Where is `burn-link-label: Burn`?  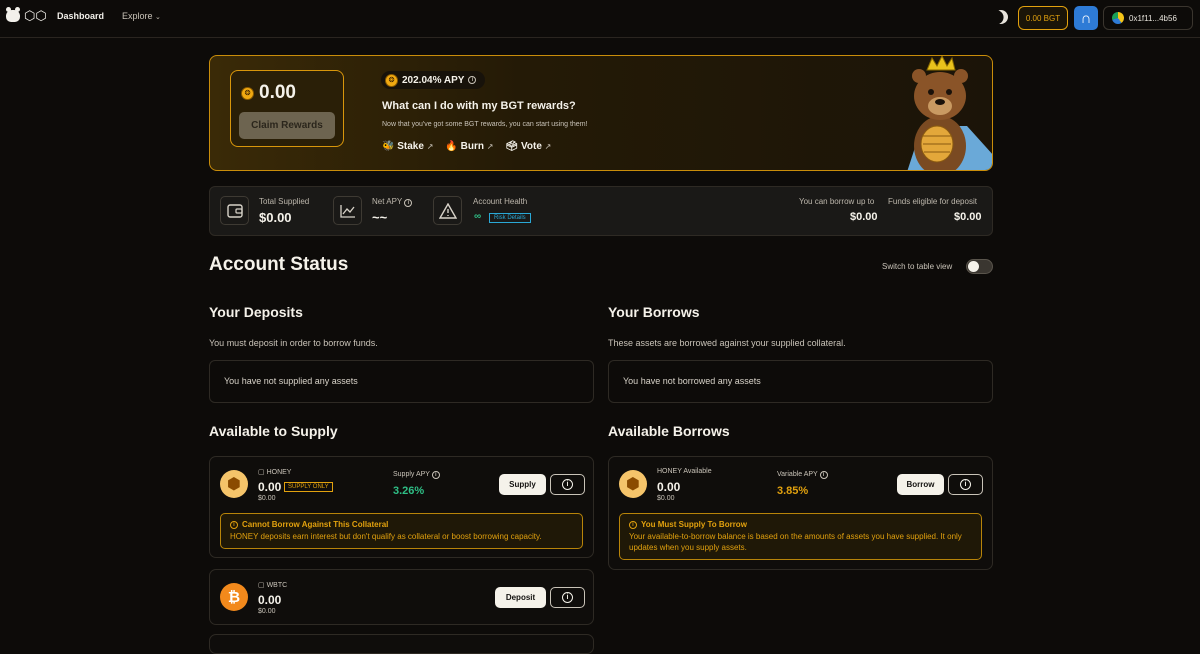
burn-link-label: Burn is located at coordinates (472, 146).